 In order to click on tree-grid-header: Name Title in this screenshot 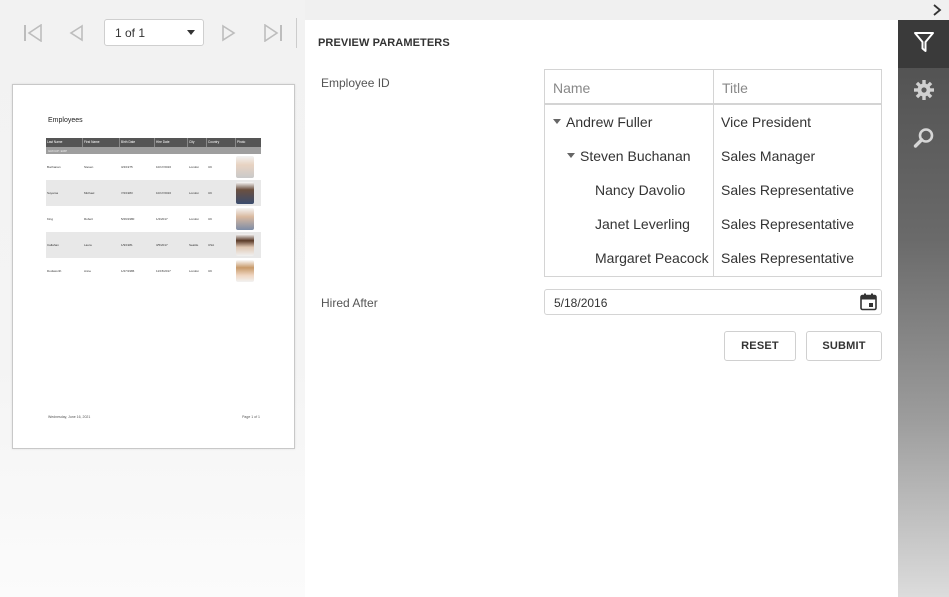, I will do `click(713, 87)`.